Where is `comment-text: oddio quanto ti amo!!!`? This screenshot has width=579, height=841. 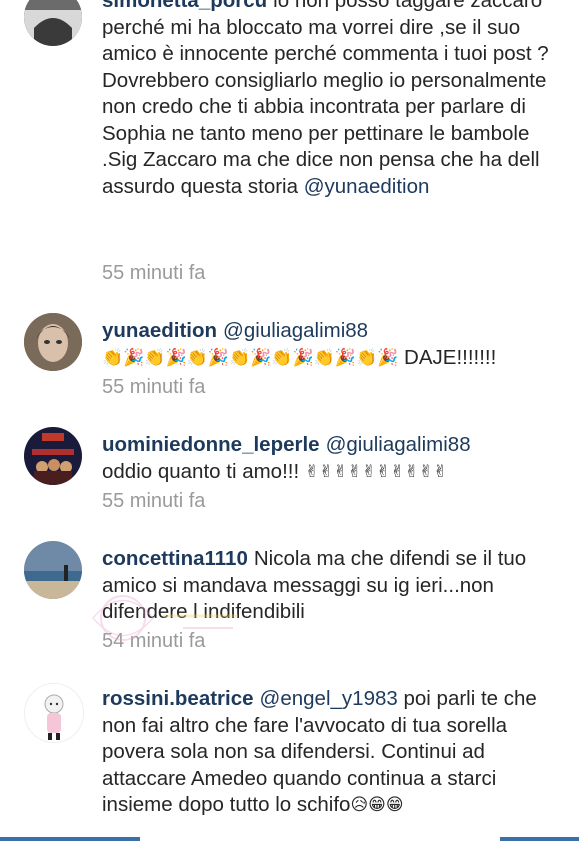
comment-text: oddio quanto ti amo!!! is located at coordinates (201, 471).